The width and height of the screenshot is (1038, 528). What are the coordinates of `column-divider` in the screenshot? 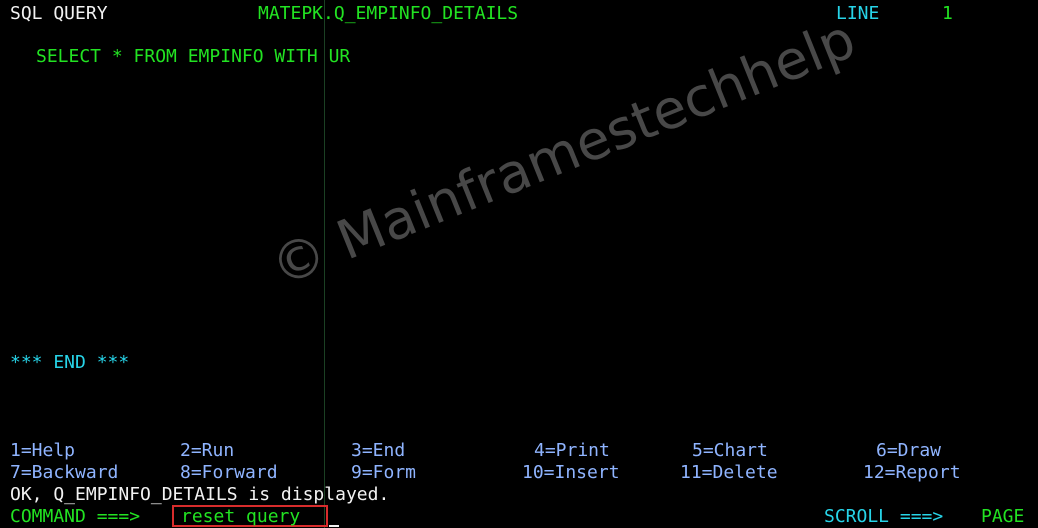 It's located at (324, 264).